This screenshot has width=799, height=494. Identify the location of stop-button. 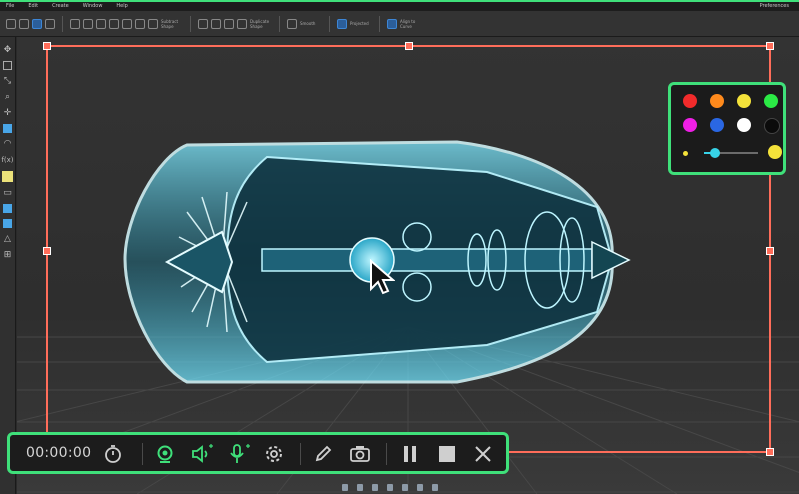
(447, 454).